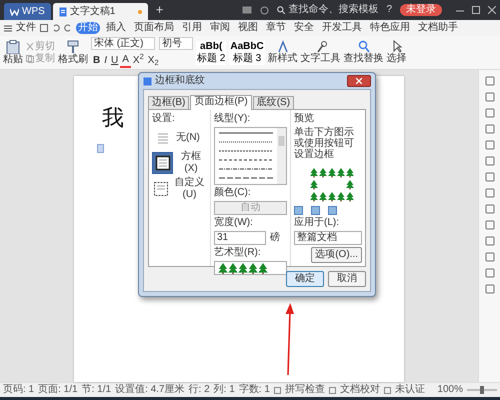 The width and height of the screenshot is (500, 400). Describe the element at coordinates (224, 390) in the screenshot. I see `status-text: 列: 1` at that location.